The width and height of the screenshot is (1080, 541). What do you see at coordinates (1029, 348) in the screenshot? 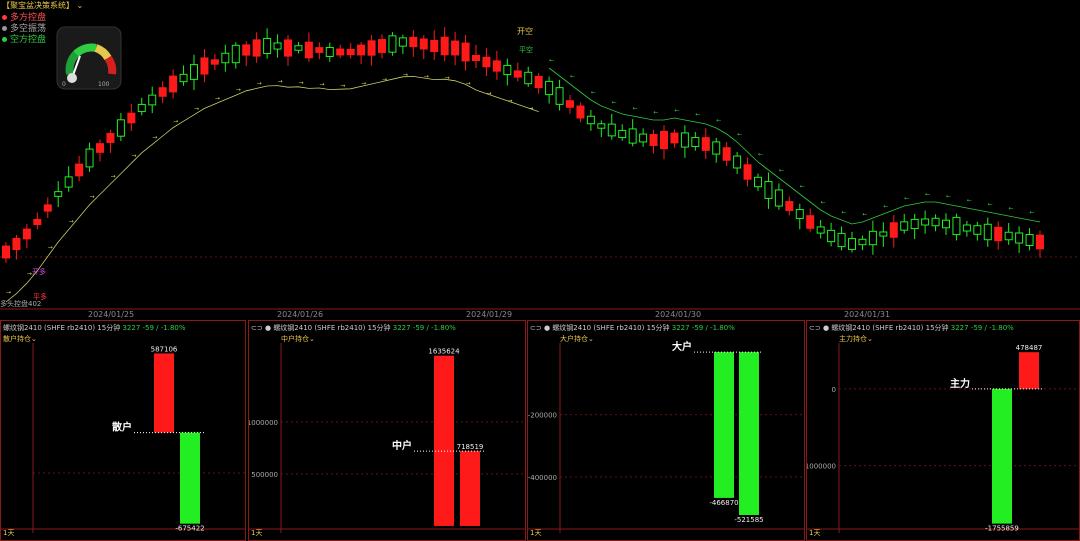
I see `bar-value-label: 478487` at bounding box center [1029, 348].